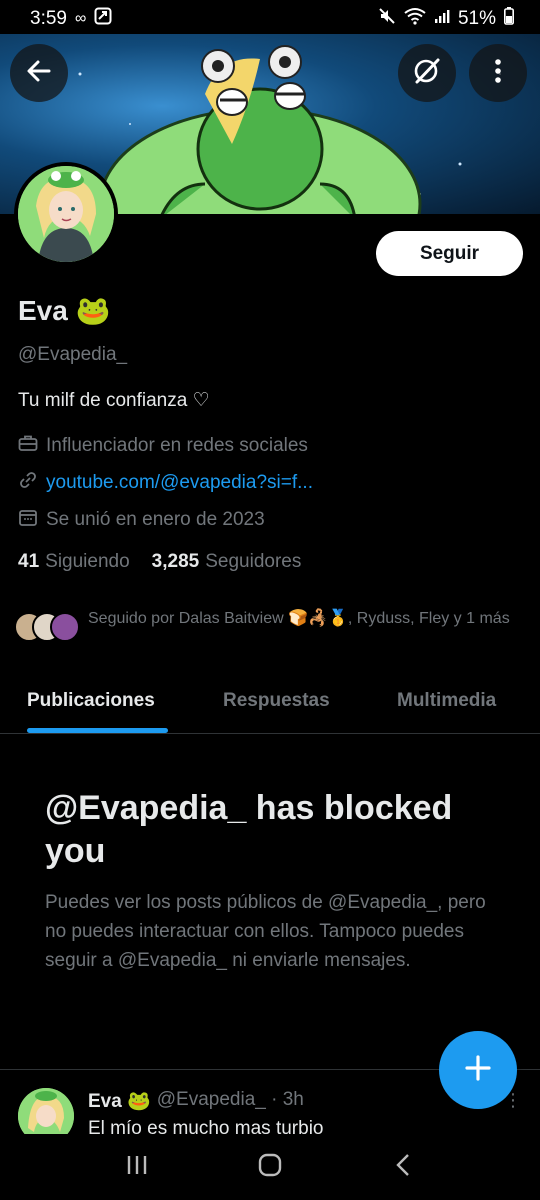  What do you see at coordinates (276, 701) in the screenshot?
I see `tab-respuestas: Respuestas` at bounding box center [276, 701].